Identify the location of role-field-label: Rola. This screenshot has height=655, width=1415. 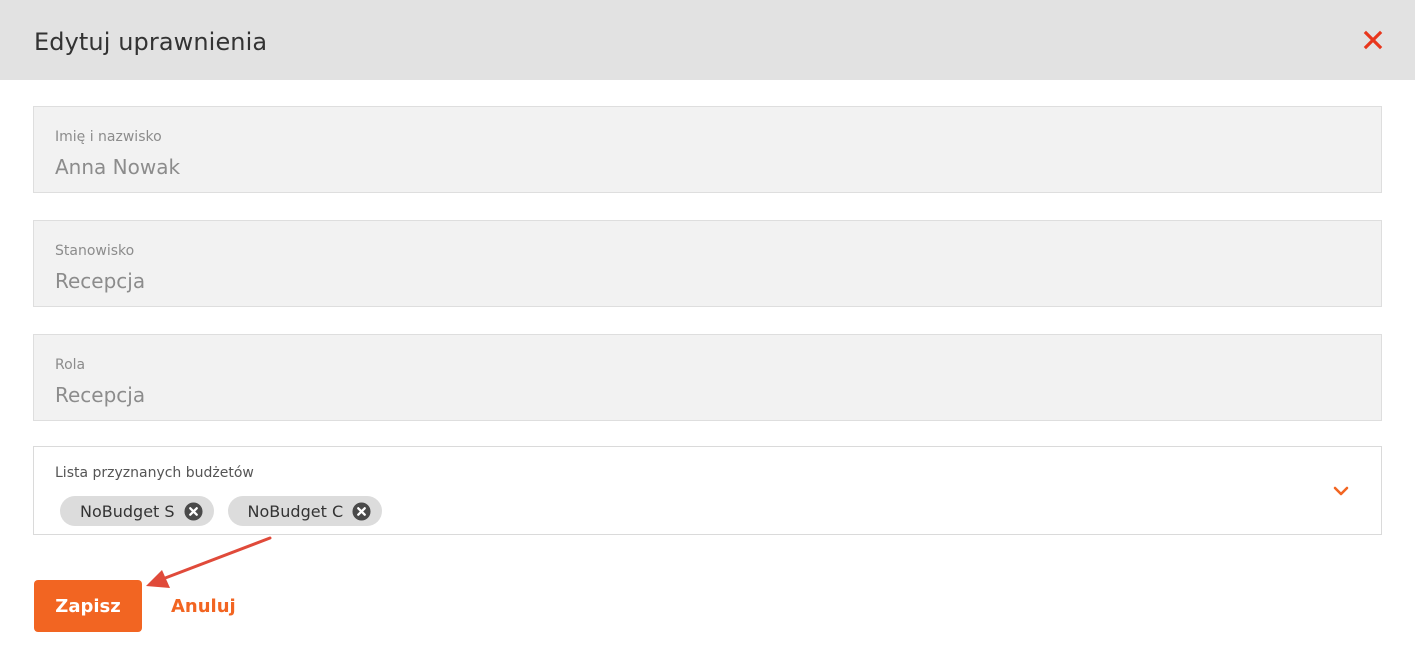
(70, 365).